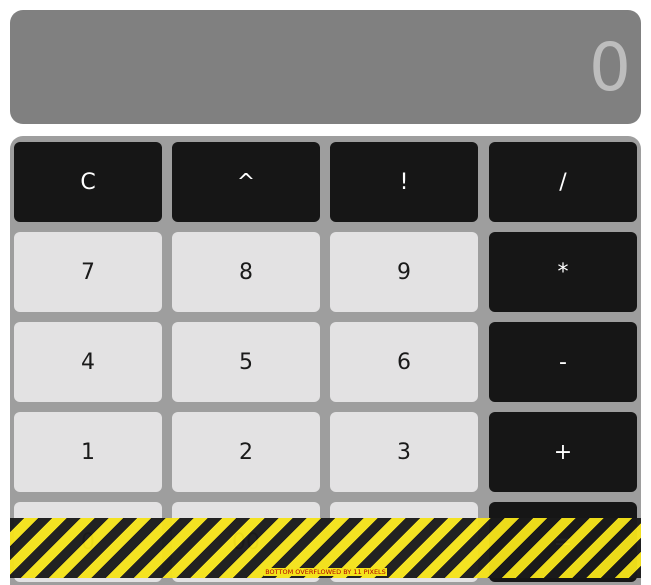 This screenshot has height=585, width=651. Describe the element at coordinates (88, 452) in the screenshot. I see `digit-1-button: 1` at that location.